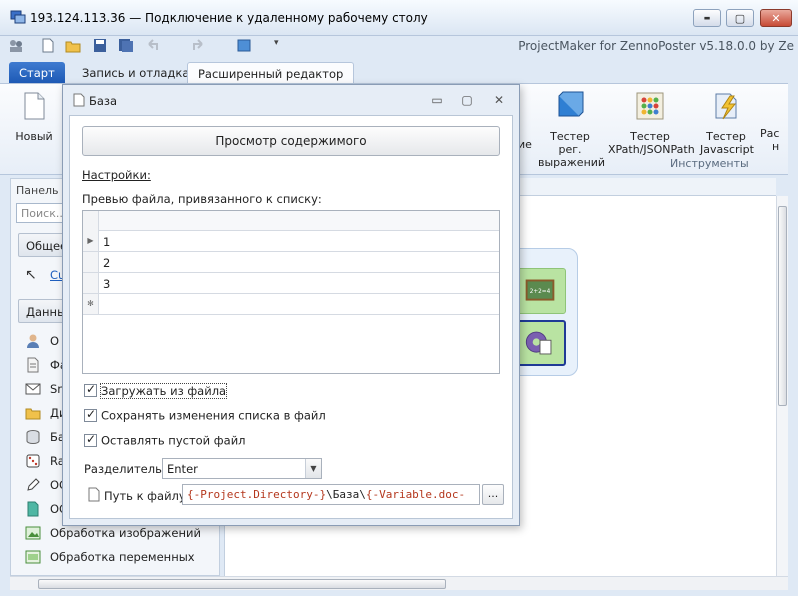 The image size is (798, 596). I want to click on regex-tester-label-1: Тестер рег., so click(570, 143).